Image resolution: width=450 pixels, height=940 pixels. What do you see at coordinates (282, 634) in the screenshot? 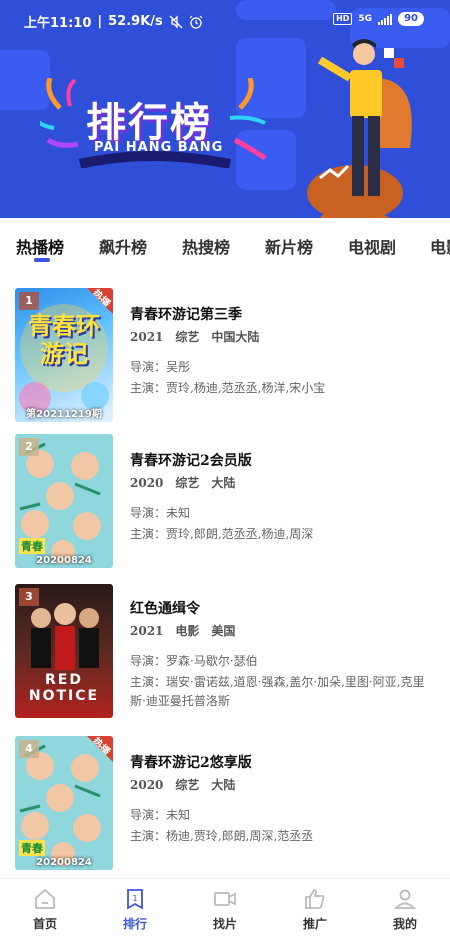
I see `item-meta: 2021 电影 美国` at bounding box center [282, 634].